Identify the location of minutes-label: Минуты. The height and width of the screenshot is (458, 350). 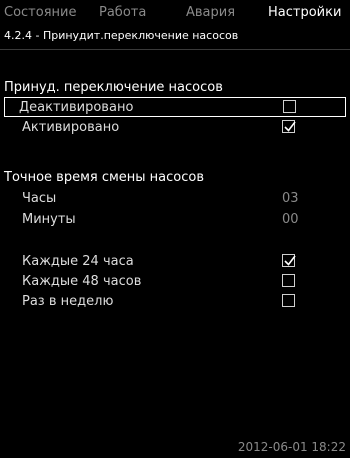
(49, 219).